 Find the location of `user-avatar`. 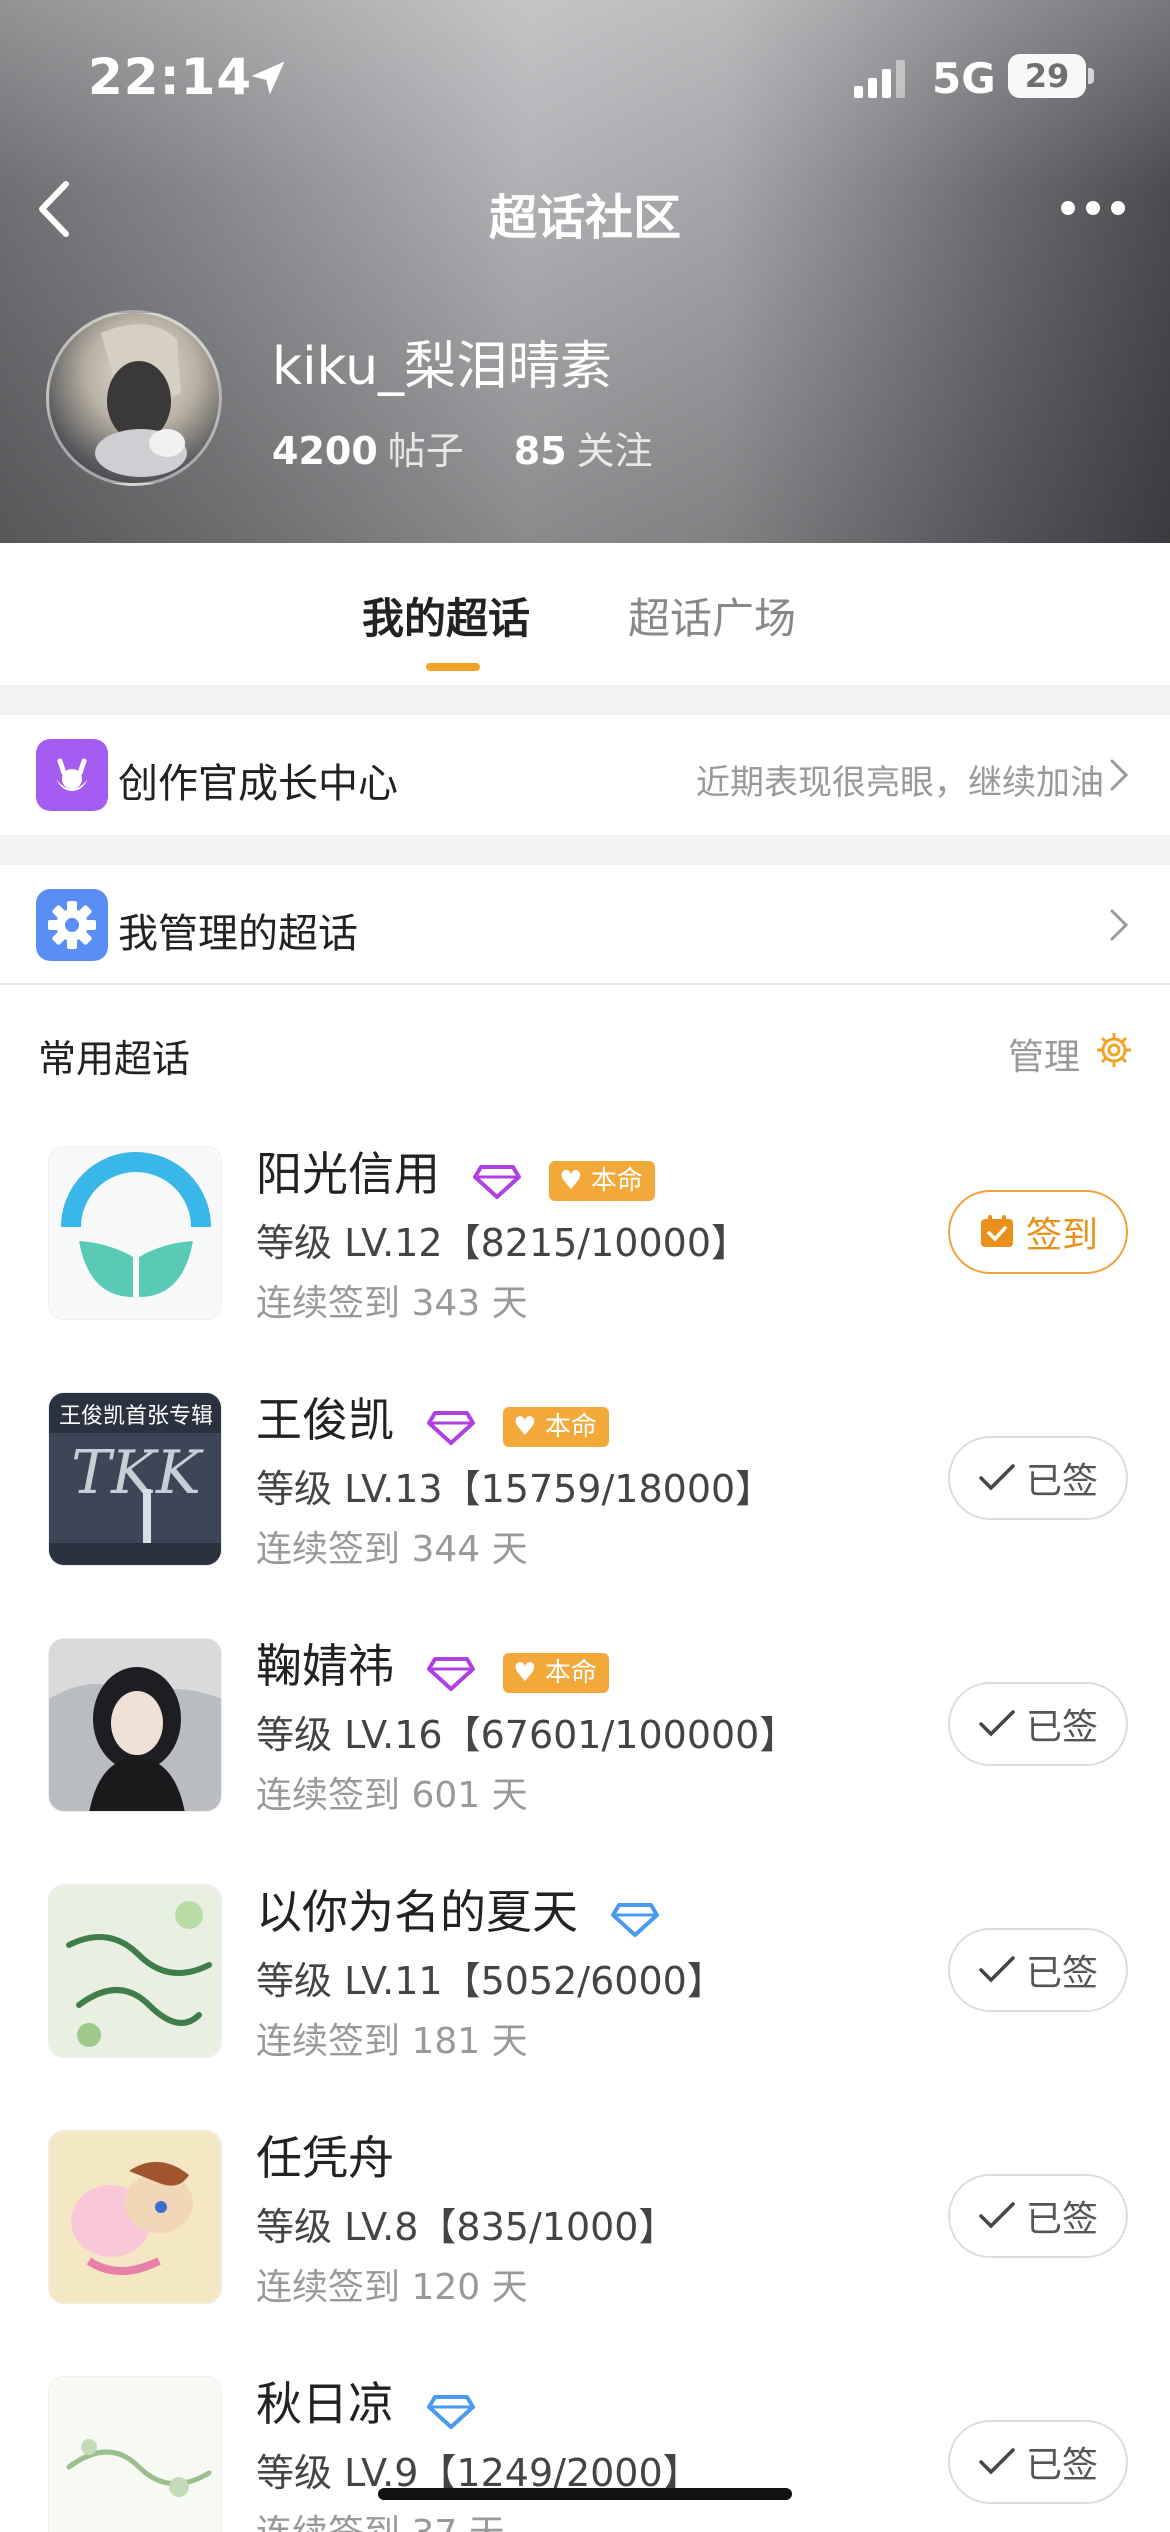

user-avatar is located at coordinates (134, 398).